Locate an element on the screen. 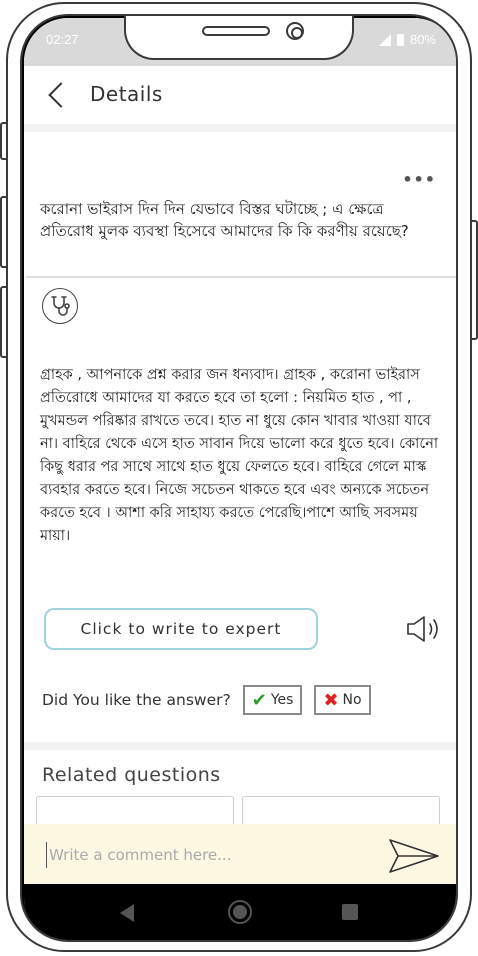 The height and width of the screenshot is (956, 478). system-nav-bar is located at coordinates (240, 912).